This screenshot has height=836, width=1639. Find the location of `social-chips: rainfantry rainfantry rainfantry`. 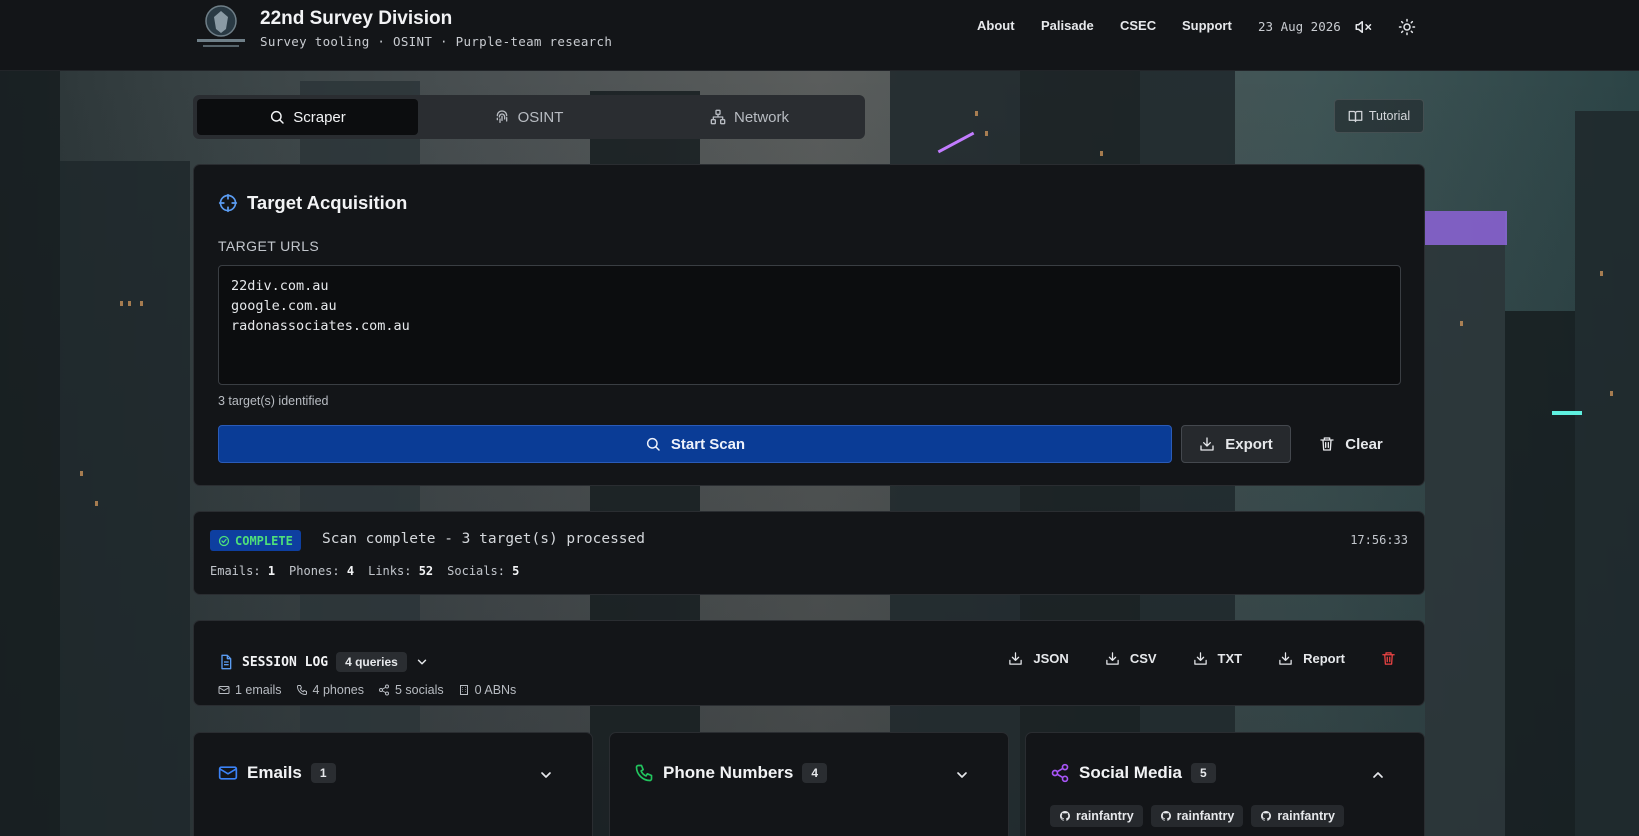

social-chips: rainfantry rainfantry rainfantry is located at coordinates (1197, 816).